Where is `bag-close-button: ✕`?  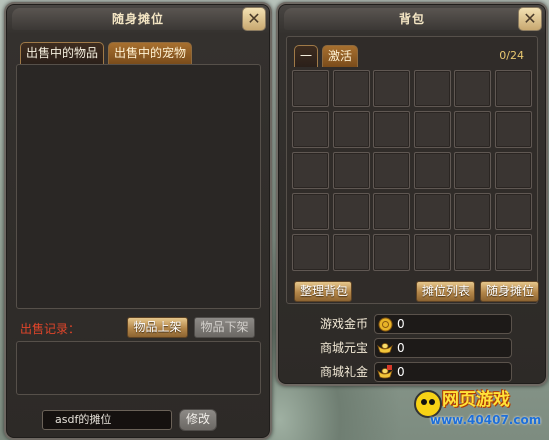
bag-close-button: ✕ is located at coordinates (530, 19).